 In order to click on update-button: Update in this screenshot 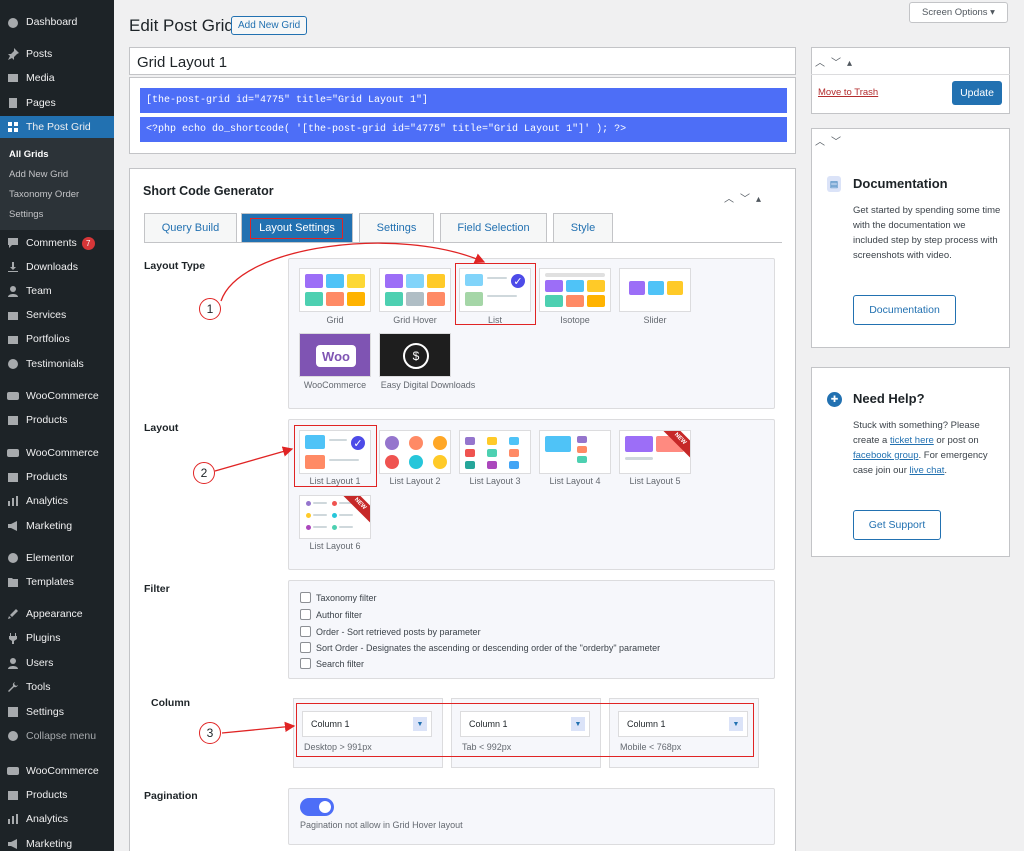, I will do `click(977, 93)`.